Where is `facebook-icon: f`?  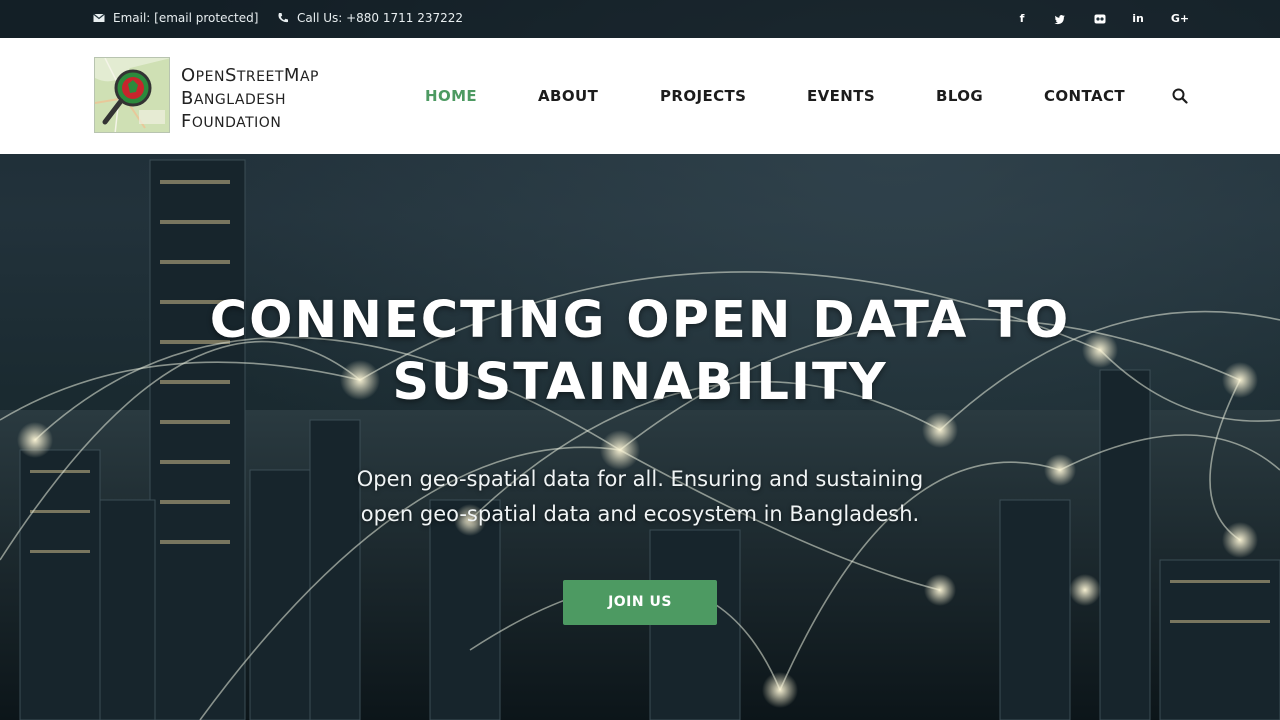
facebook-icon: f is located at coordinates (1022, 19).